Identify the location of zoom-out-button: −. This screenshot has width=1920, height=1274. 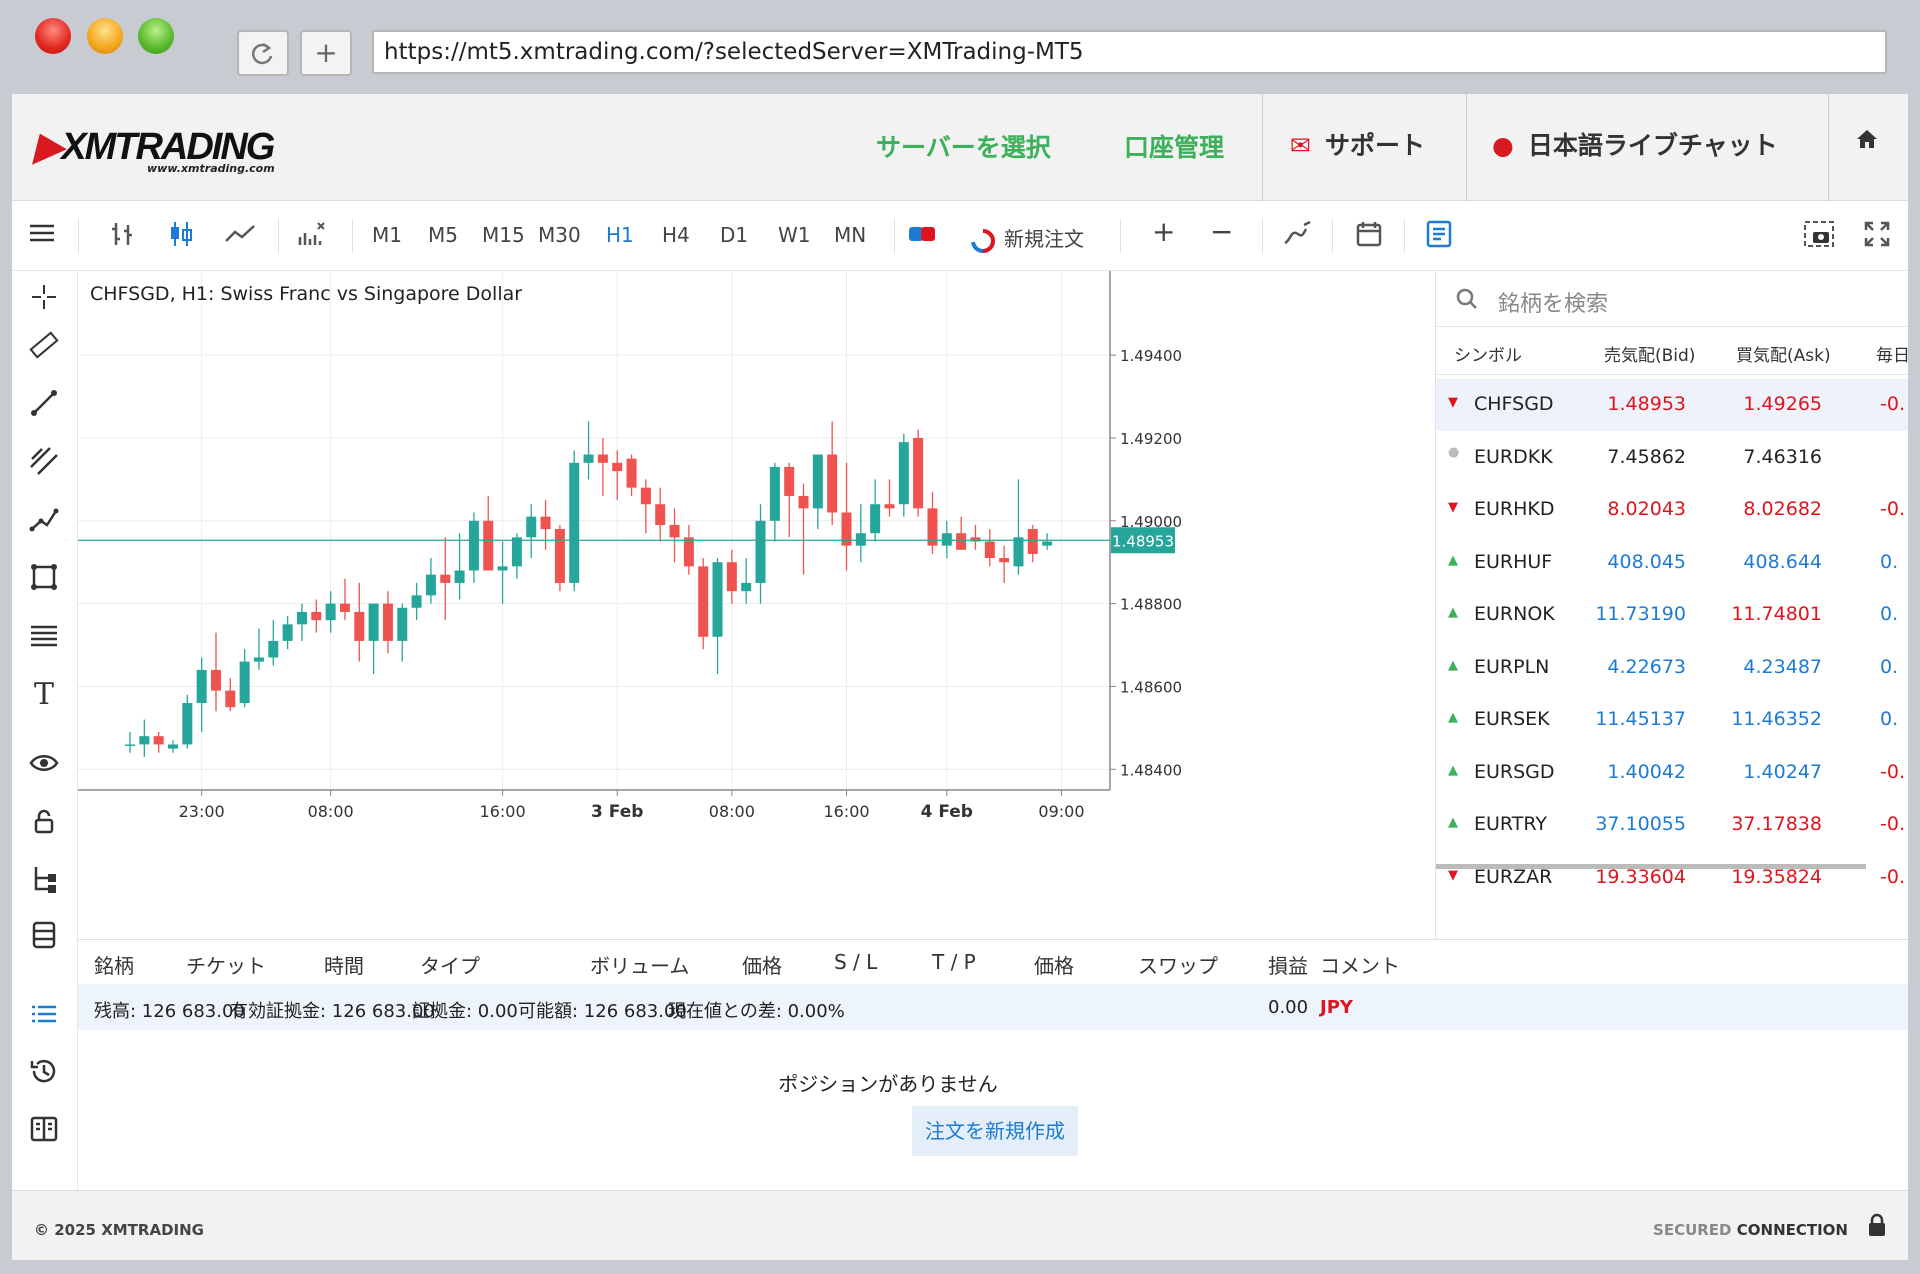
(1221, 231).